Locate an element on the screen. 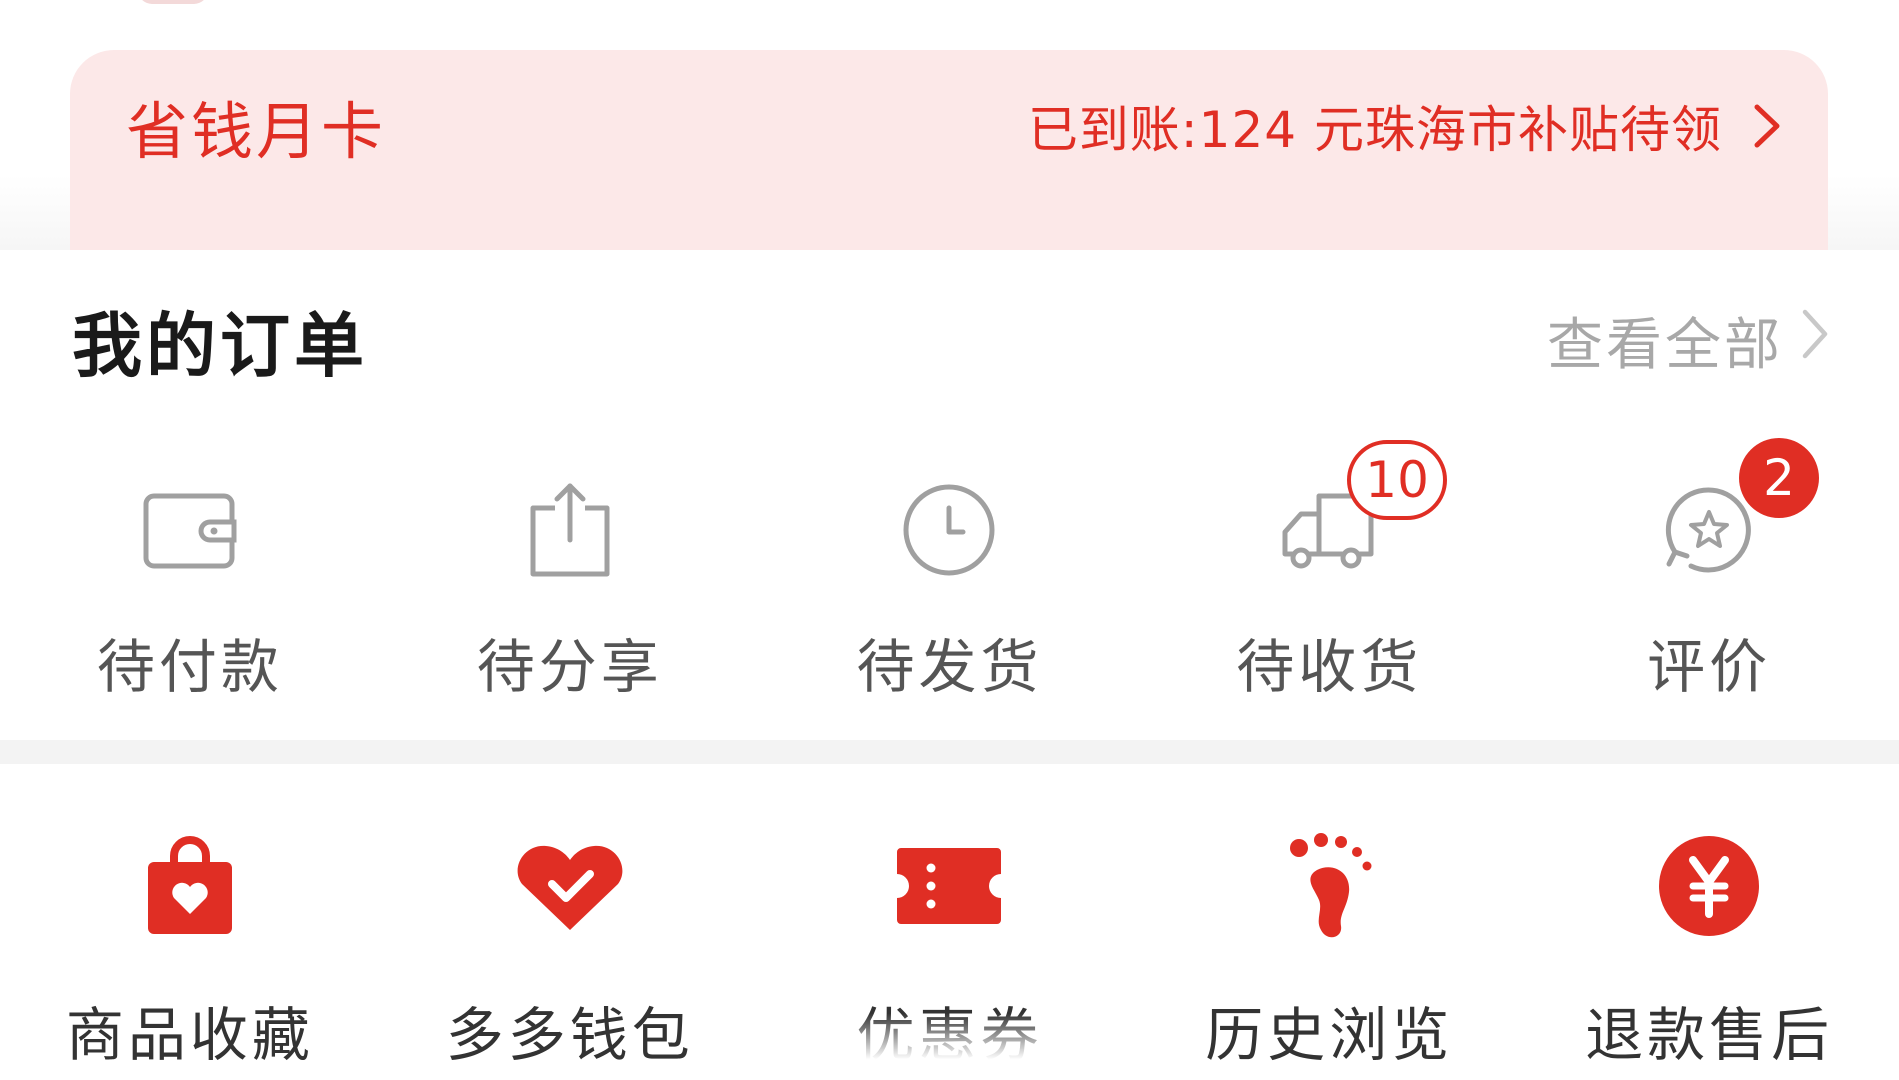 Image resolution: width=1899 pixels, height=1080 pixels. refund-yen-icon is located at coordinates (1709, 886).